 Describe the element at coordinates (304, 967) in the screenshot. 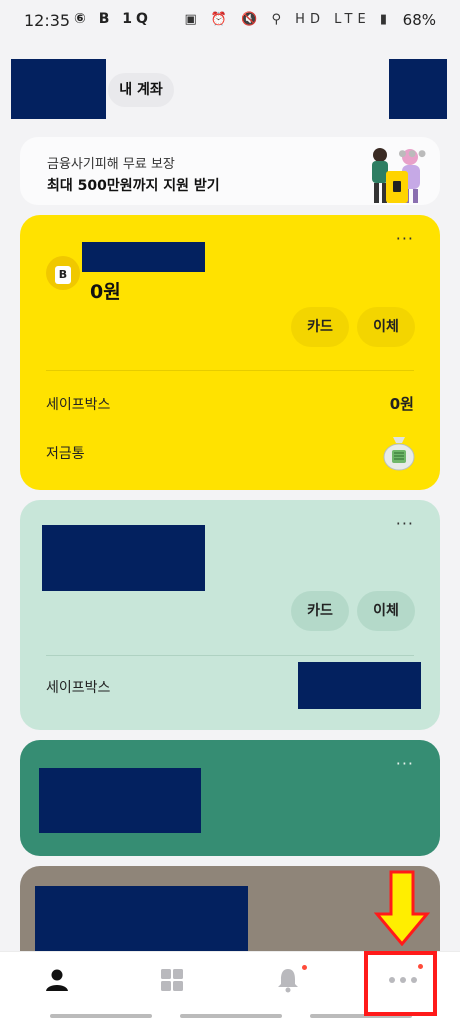

I see `notification-badge` at that location.